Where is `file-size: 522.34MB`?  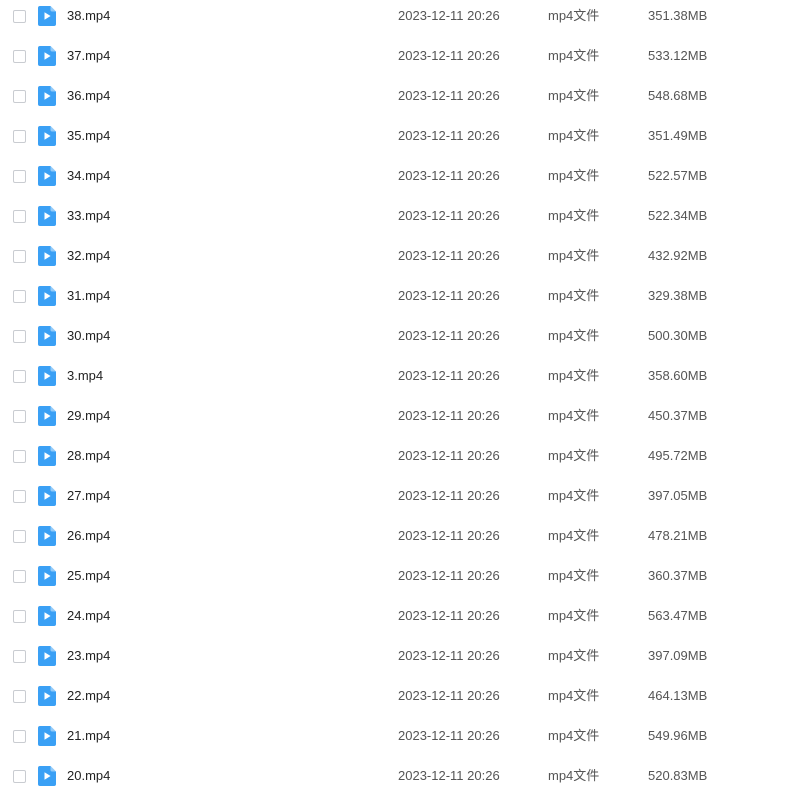 file-size: 522.34MB is located at coordinates (678, 215).